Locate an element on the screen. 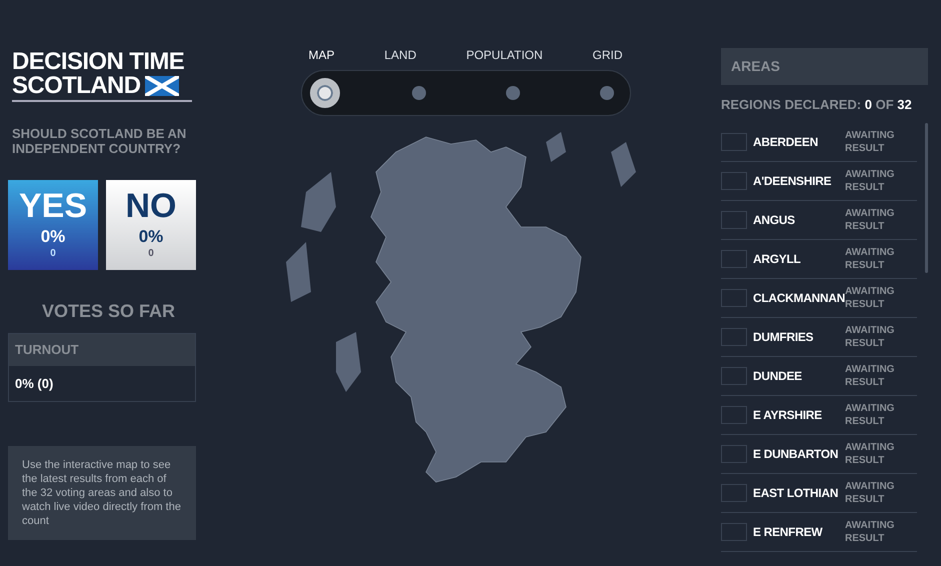 This screenshot has width=941, height=566. info-text: Use the interactive map to see the latest results from each of the 32 voting areas and also to watch live video directly from the count is located at coordinates (102, 493).